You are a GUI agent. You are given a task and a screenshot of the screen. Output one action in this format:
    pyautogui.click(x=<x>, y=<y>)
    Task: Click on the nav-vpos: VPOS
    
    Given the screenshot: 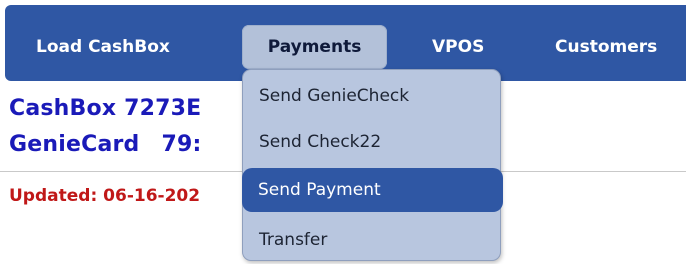 What is the action you would take?
    pyautogui.click(x=458, y=47)
    